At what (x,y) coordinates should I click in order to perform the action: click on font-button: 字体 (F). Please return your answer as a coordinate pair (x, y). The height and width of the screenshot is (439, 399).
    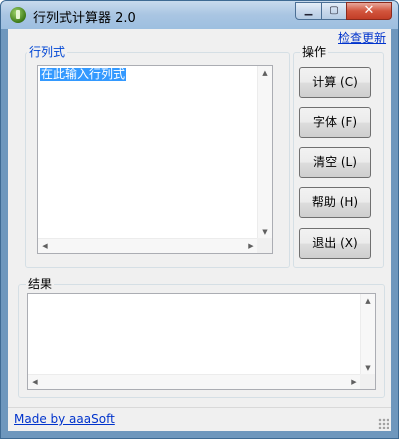
    Looking at the image, I should click on (335, 122).